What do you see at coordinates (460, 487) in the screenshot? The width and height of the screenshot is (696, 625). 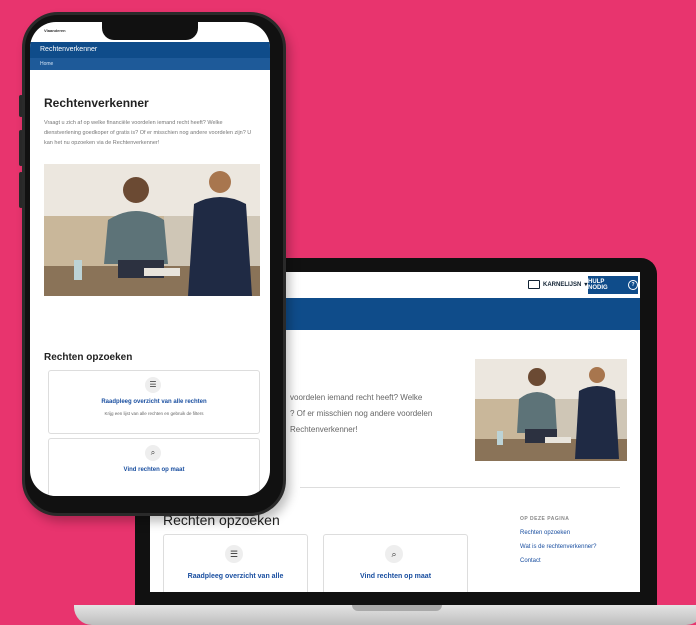 I see `divider` at bounding box center [460, 487].